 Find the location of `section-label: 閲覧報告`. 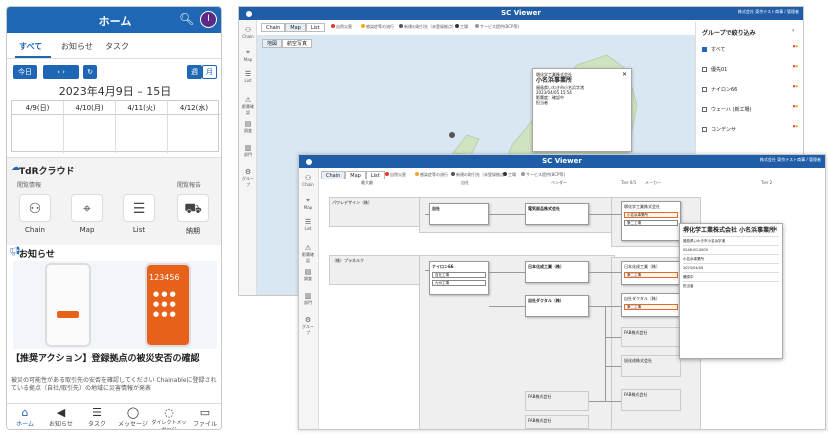

section-label: 閲覧報告 is located at coordinates (189, 185).